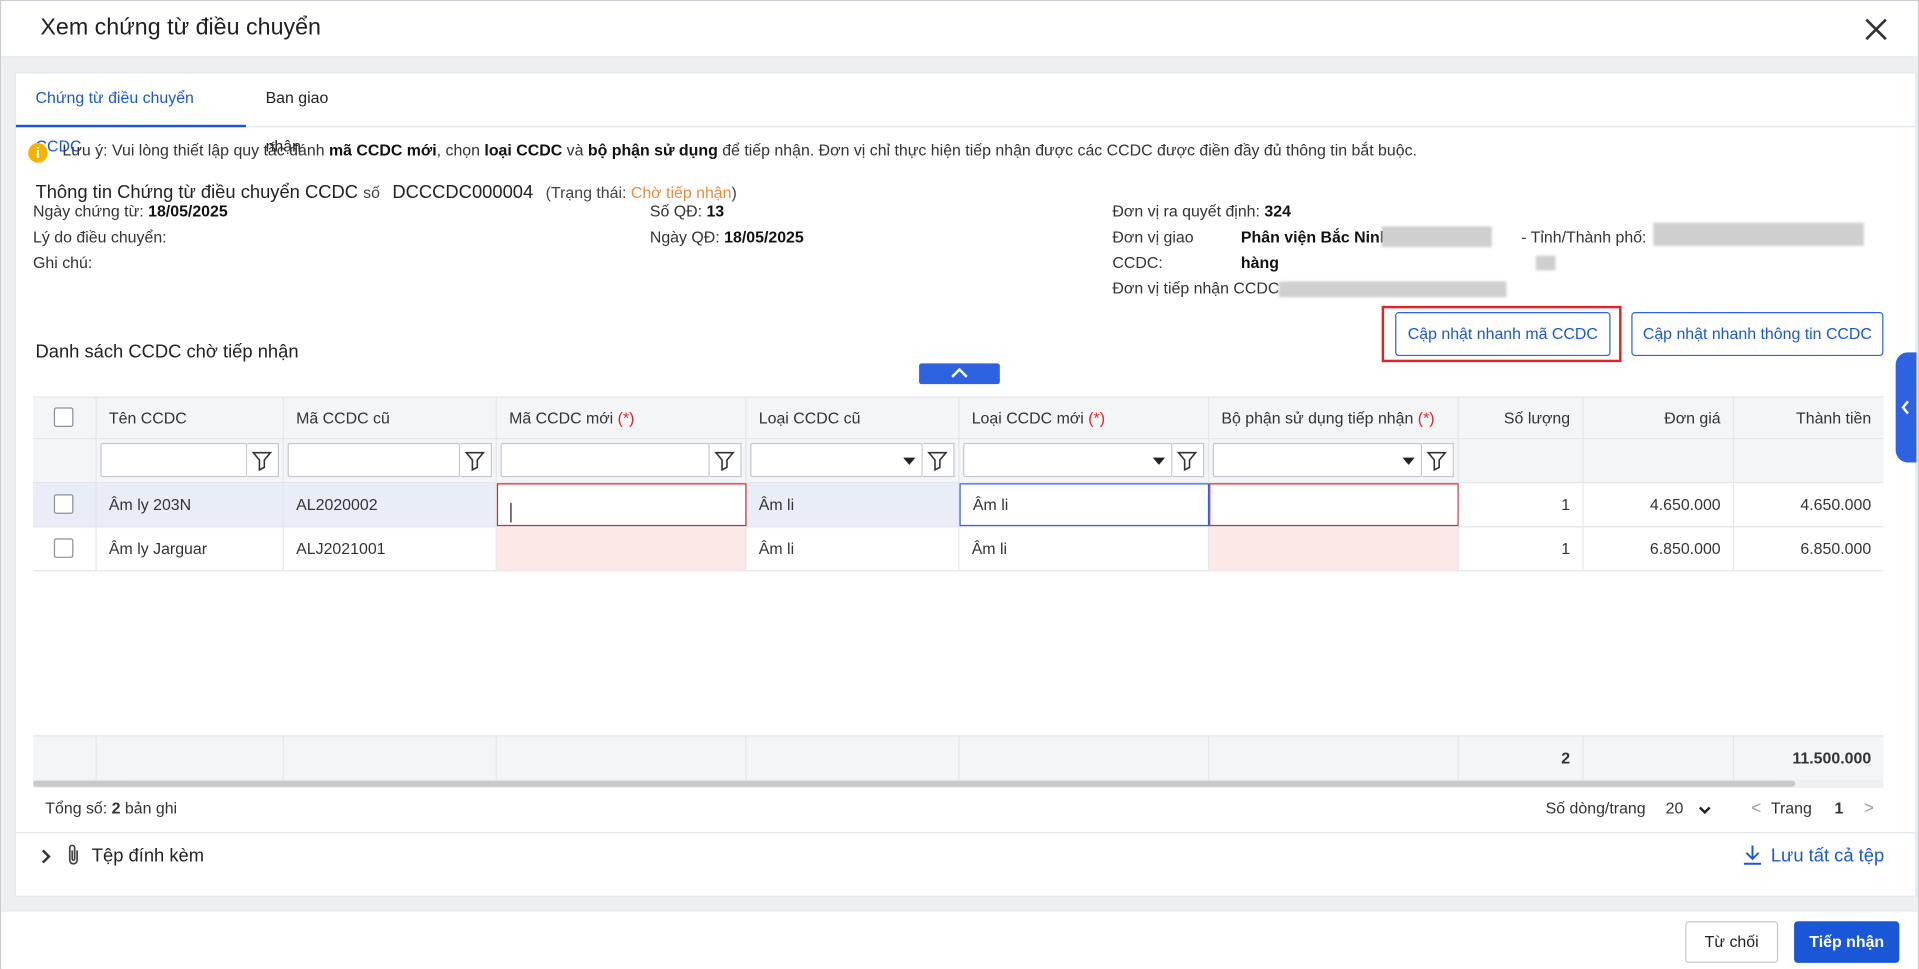  What do you see at coordinates (130, 114) in the screenshot?
I see `tab-chung-tu: Chứng từ điều chuyển CCDC` at bounding box center [130, 114].